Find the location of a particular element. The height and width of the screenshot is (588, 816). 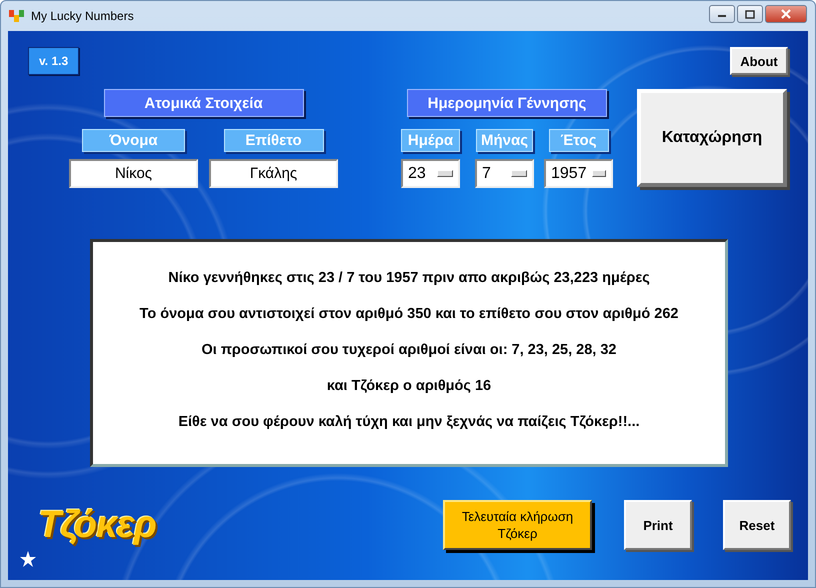

section-header: Ατομικά Στοιχεία is located at coordinates (204, 103).